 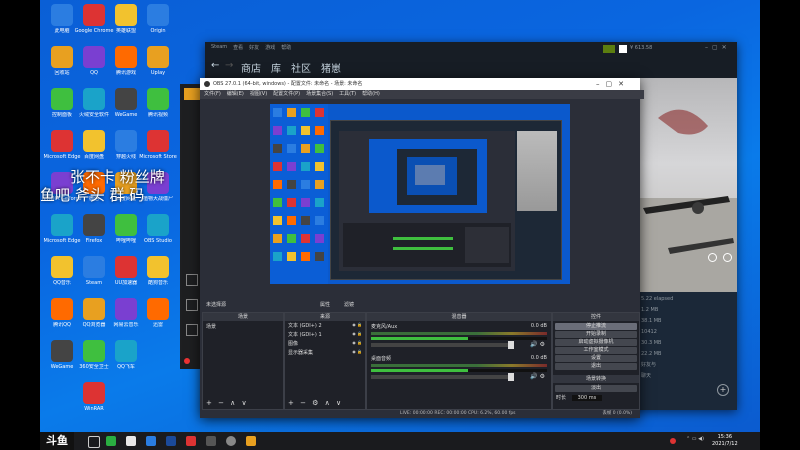 What do you see at coordinates (623, 49) in the screenshot?
I see `steam-avatar` at bounding box center [623, 49].